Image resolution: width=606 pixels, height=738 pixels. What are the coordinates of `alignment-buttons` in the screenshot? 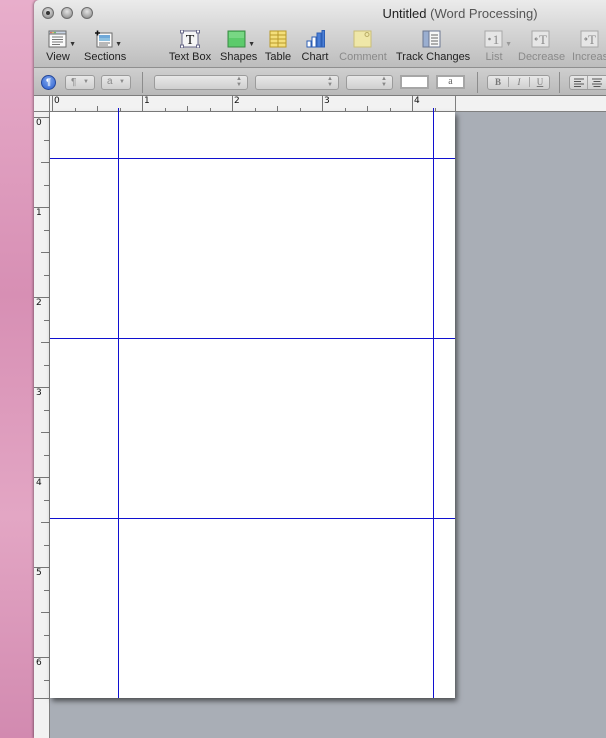 It's located at (587, 82).